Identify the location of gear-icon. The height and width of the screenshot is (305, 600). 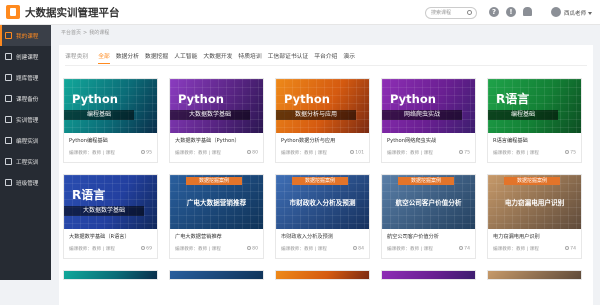
(8, 119).